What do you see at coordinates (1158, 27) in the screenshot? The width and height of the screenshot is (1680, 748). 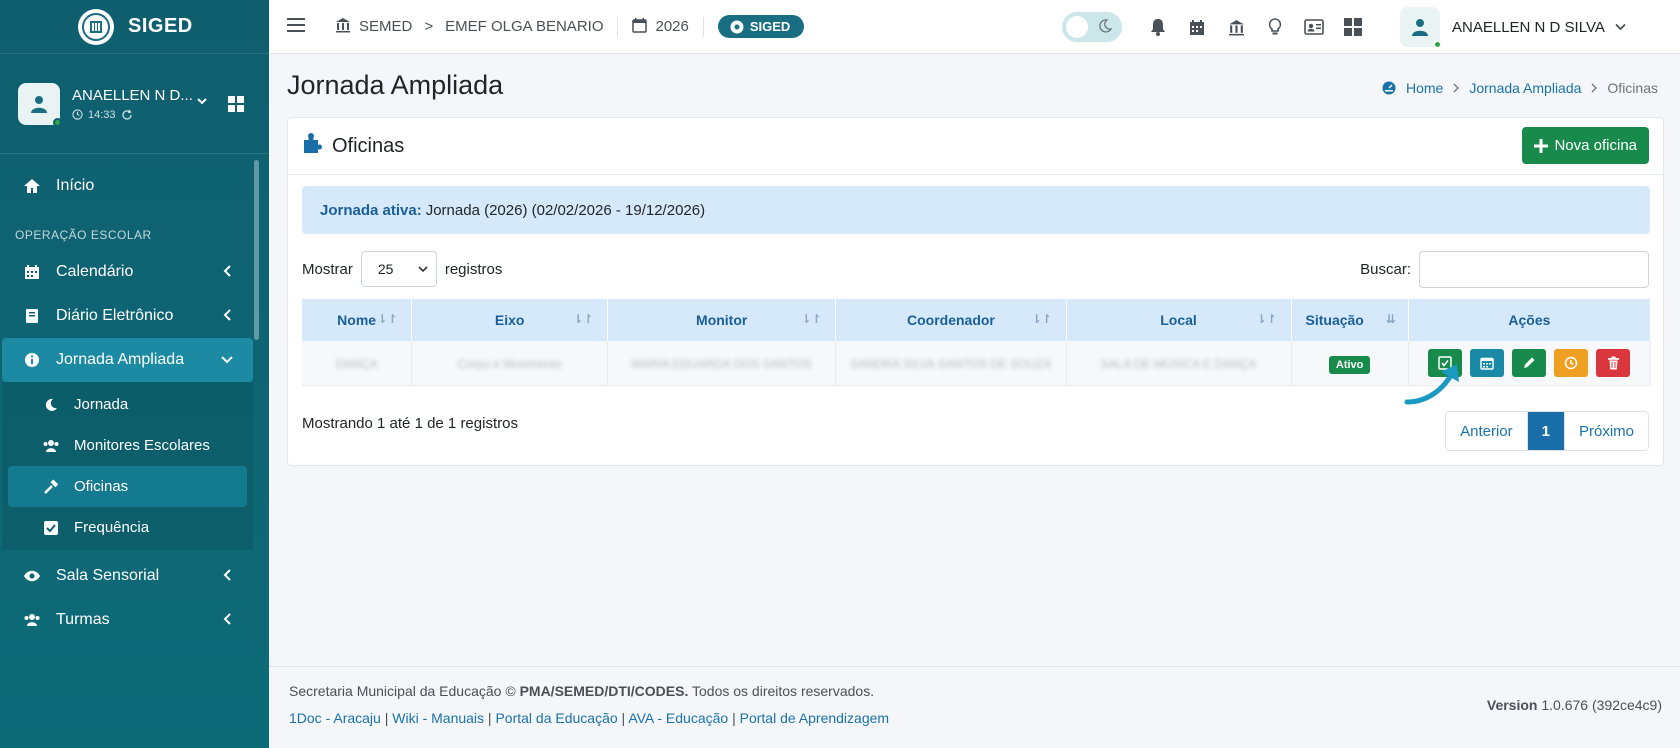 I see `bell-icon` at bounding box center [1158, 27].